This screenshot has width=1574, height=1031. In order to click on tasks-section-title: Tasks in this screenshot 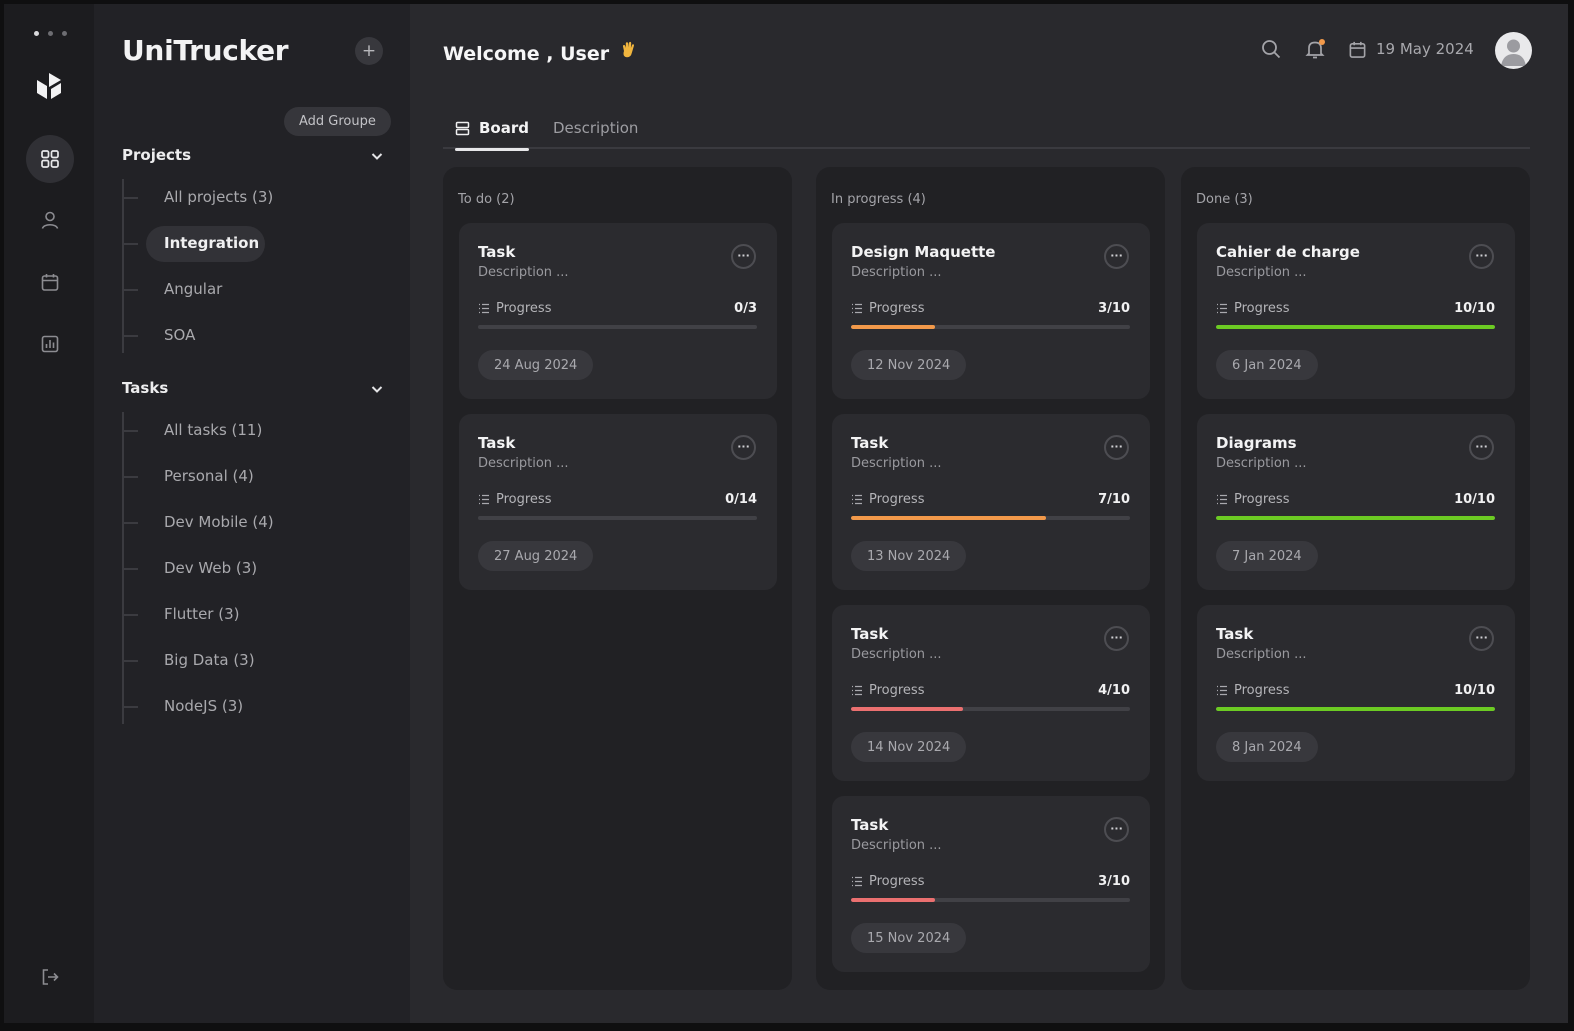, I will do `click(145, 388)`.